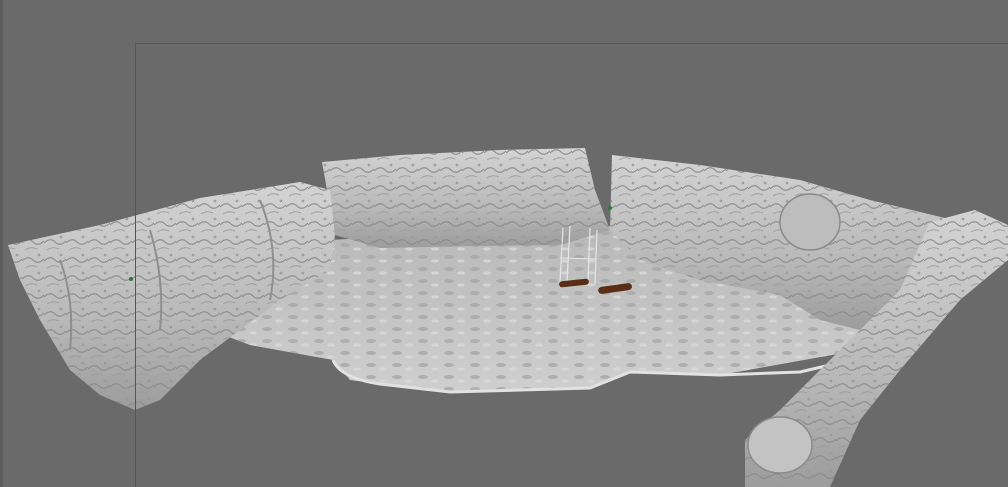  What do you see at coordinates (466, 198) in the screenshot?
I see `terrain-back-wall` at bounding box center [466, 198].